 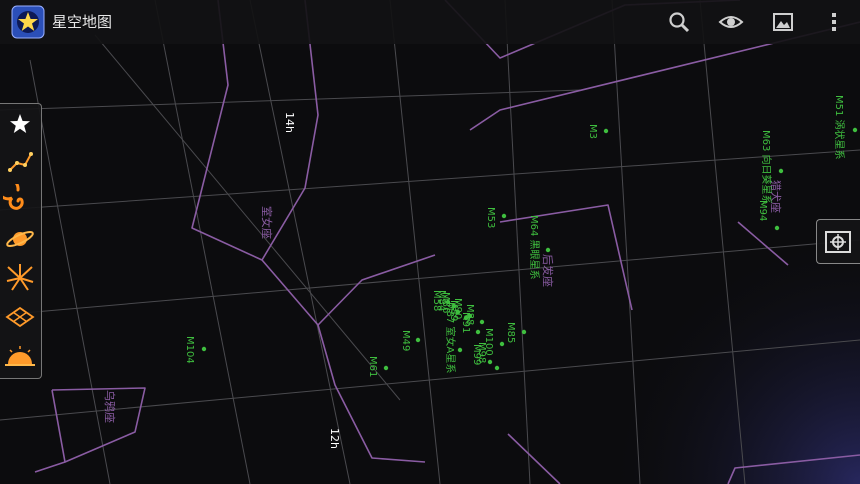 I want to click on galaxy-icon, so click(x=12, y=193).